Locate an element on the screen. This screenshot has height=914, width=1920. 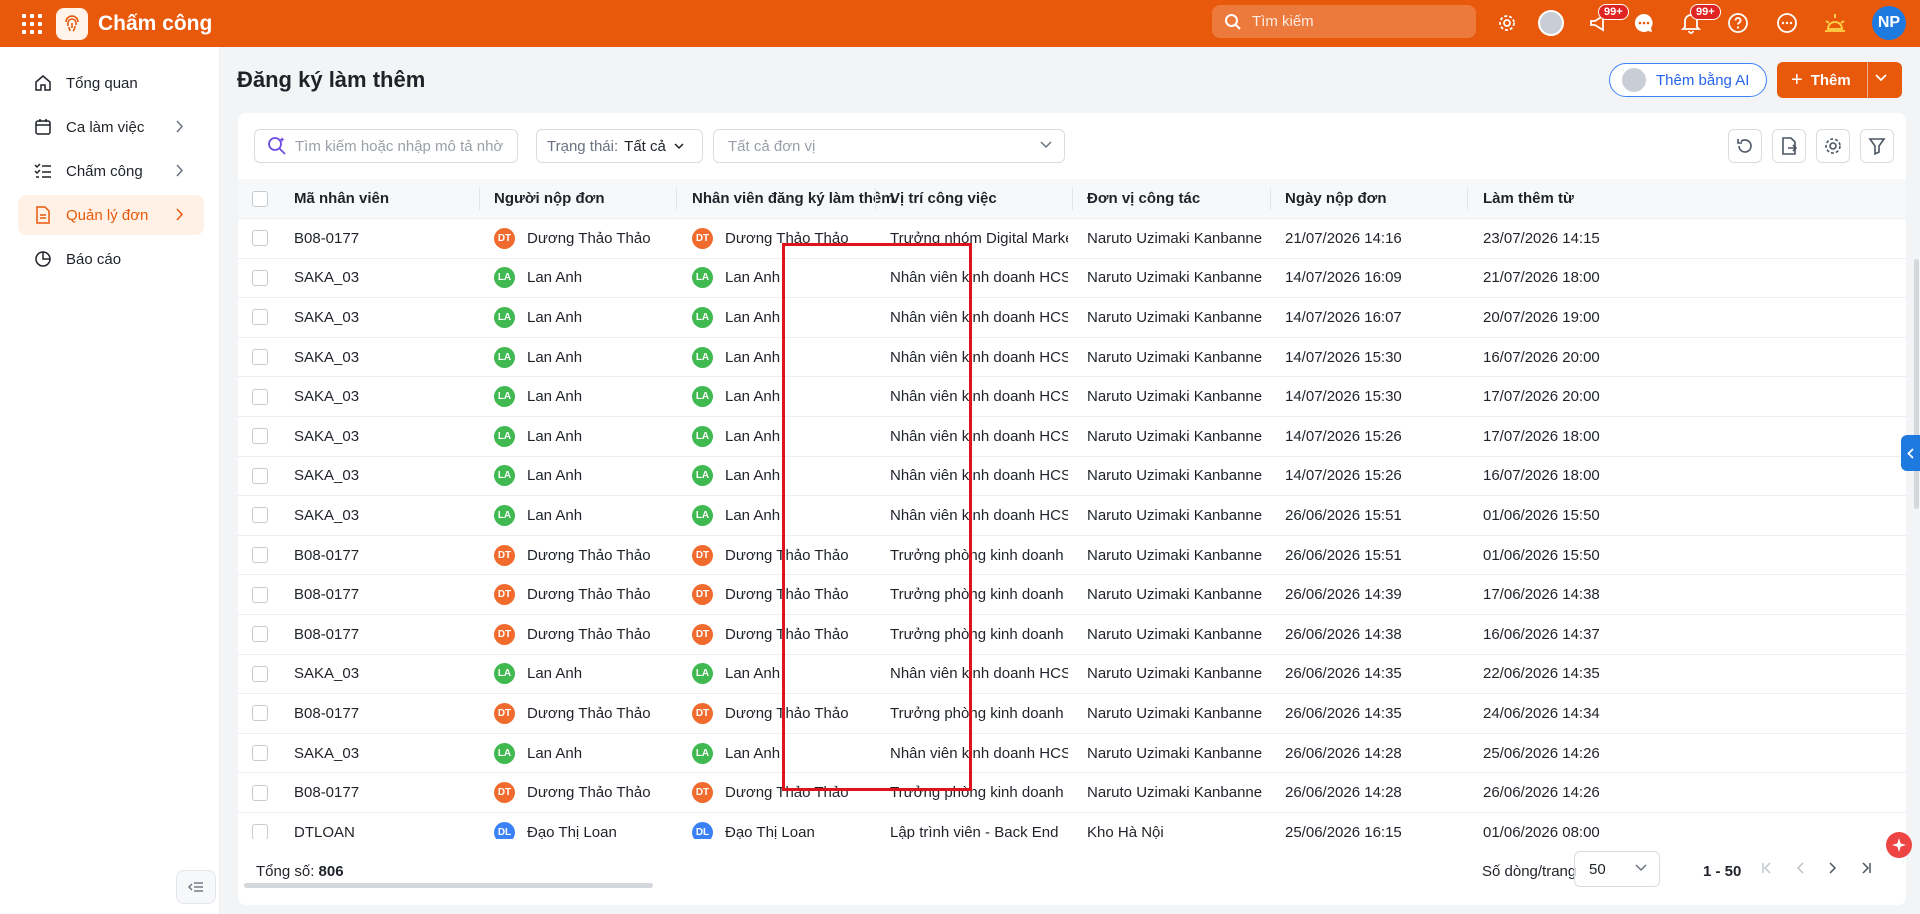
chevron-down-icon is located at coordinates (1881, 78).